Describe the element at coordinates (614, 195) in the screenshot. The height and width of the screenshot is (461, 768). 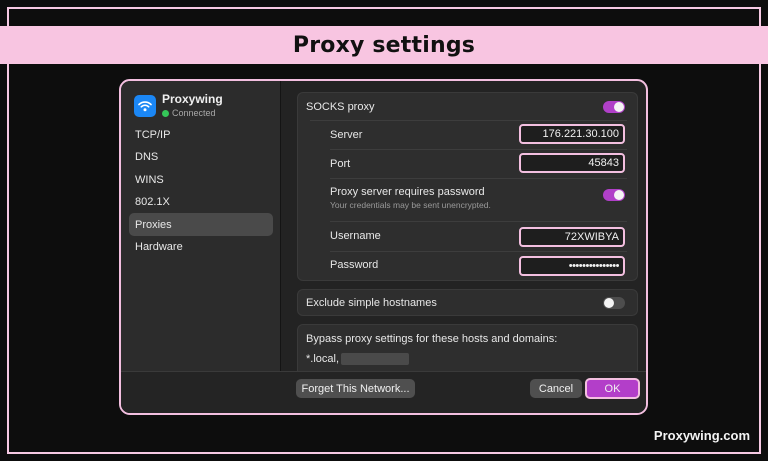
I see `password-required-toggle` at that location.